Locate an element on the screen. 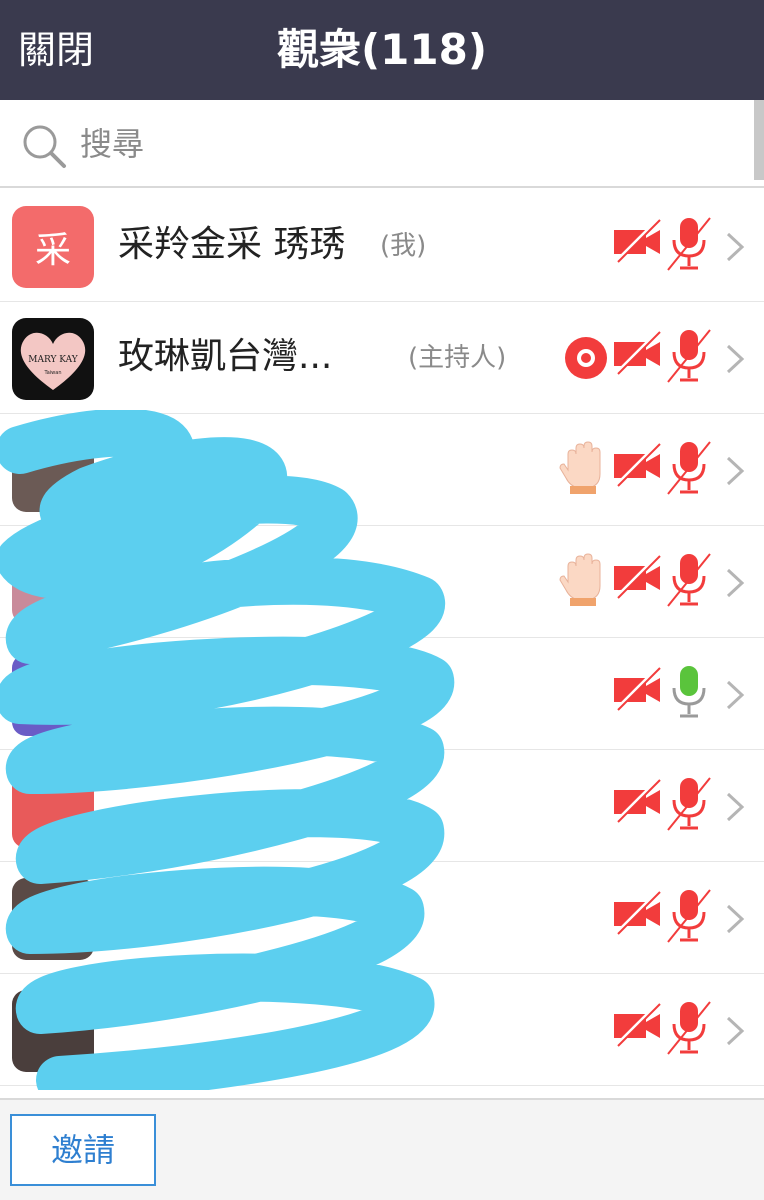  avatar-initial: 采 is located at coordinates (52, 250).